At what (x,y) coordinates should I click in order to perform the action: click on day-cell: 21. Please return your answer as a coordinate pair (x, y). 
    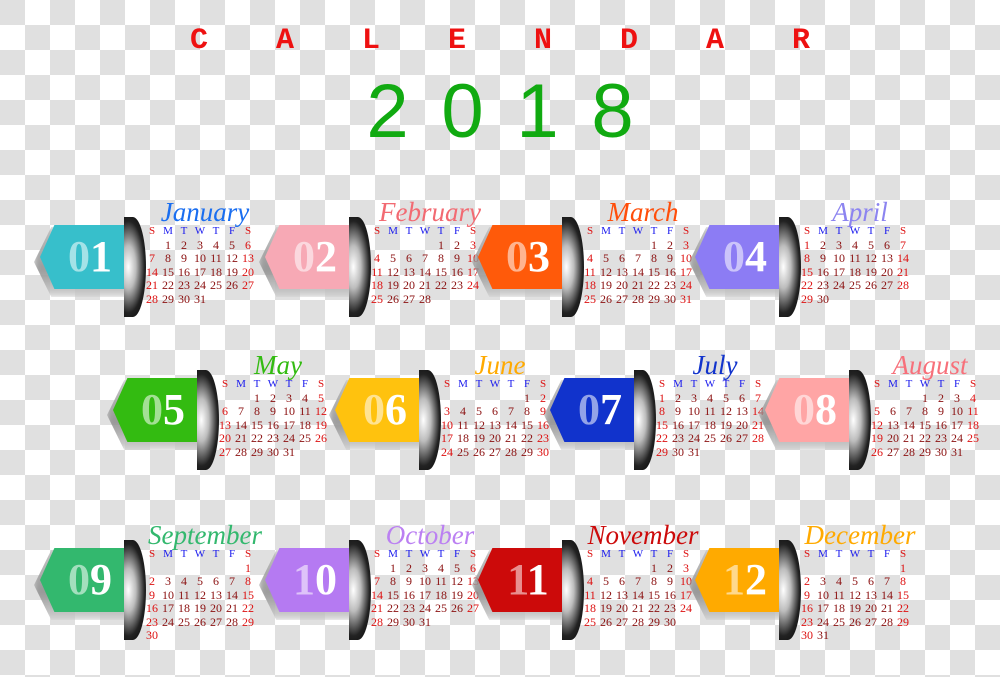
    Looking at the image, I should click on (638, 608).